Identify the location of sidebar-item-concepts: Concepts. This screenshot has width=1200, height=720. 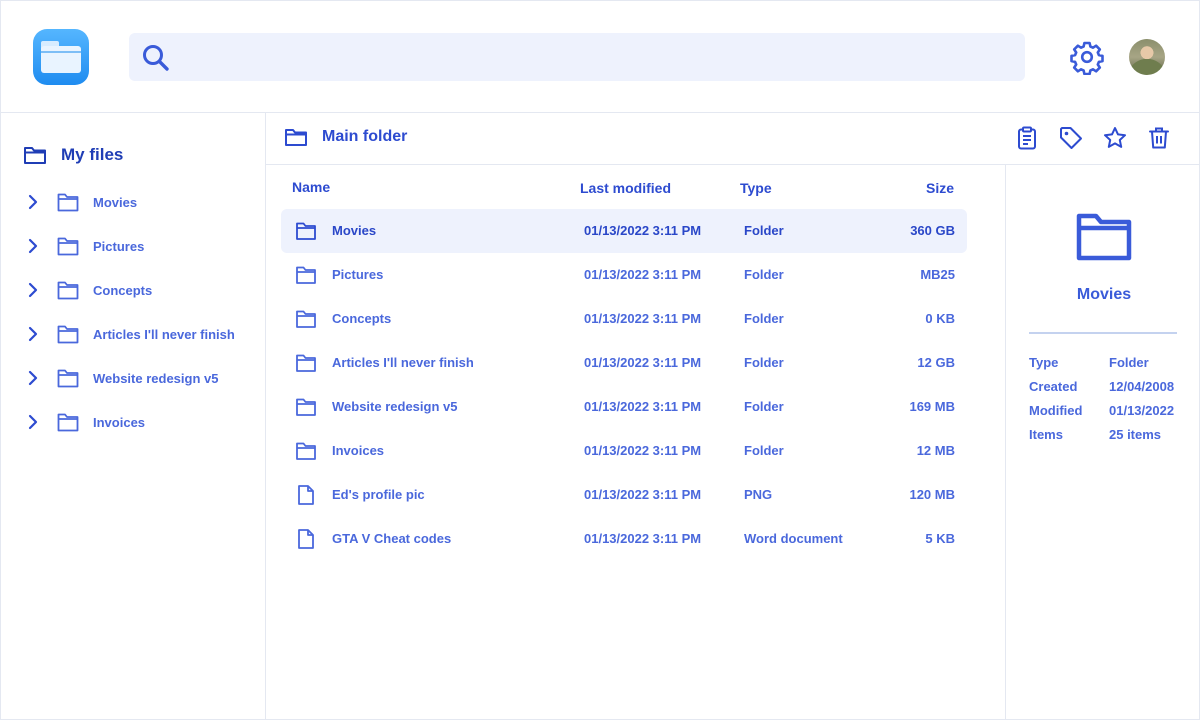
(138, 290).